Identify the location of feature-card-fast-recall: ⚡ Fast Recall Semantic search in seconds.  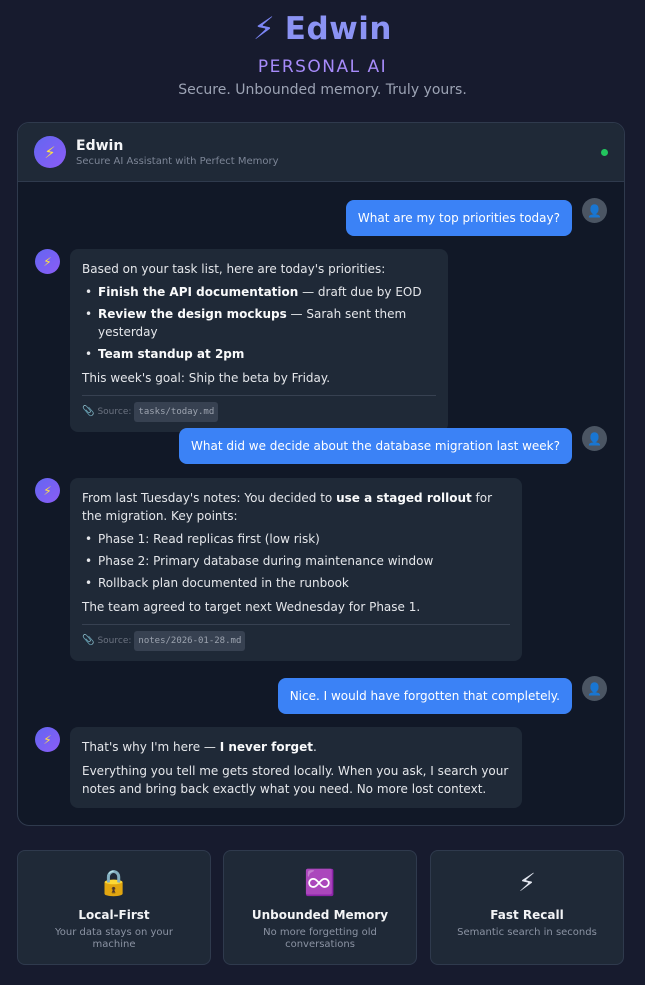
(527, 907).